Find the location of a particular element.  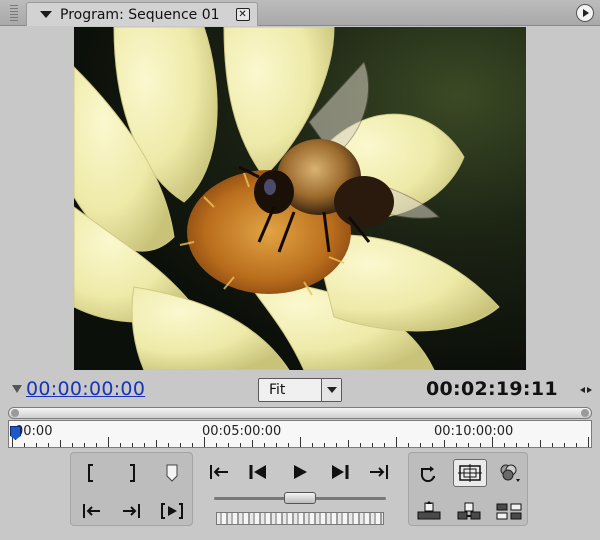

zoom-dropdown-button is located at coordinates (331, 390).